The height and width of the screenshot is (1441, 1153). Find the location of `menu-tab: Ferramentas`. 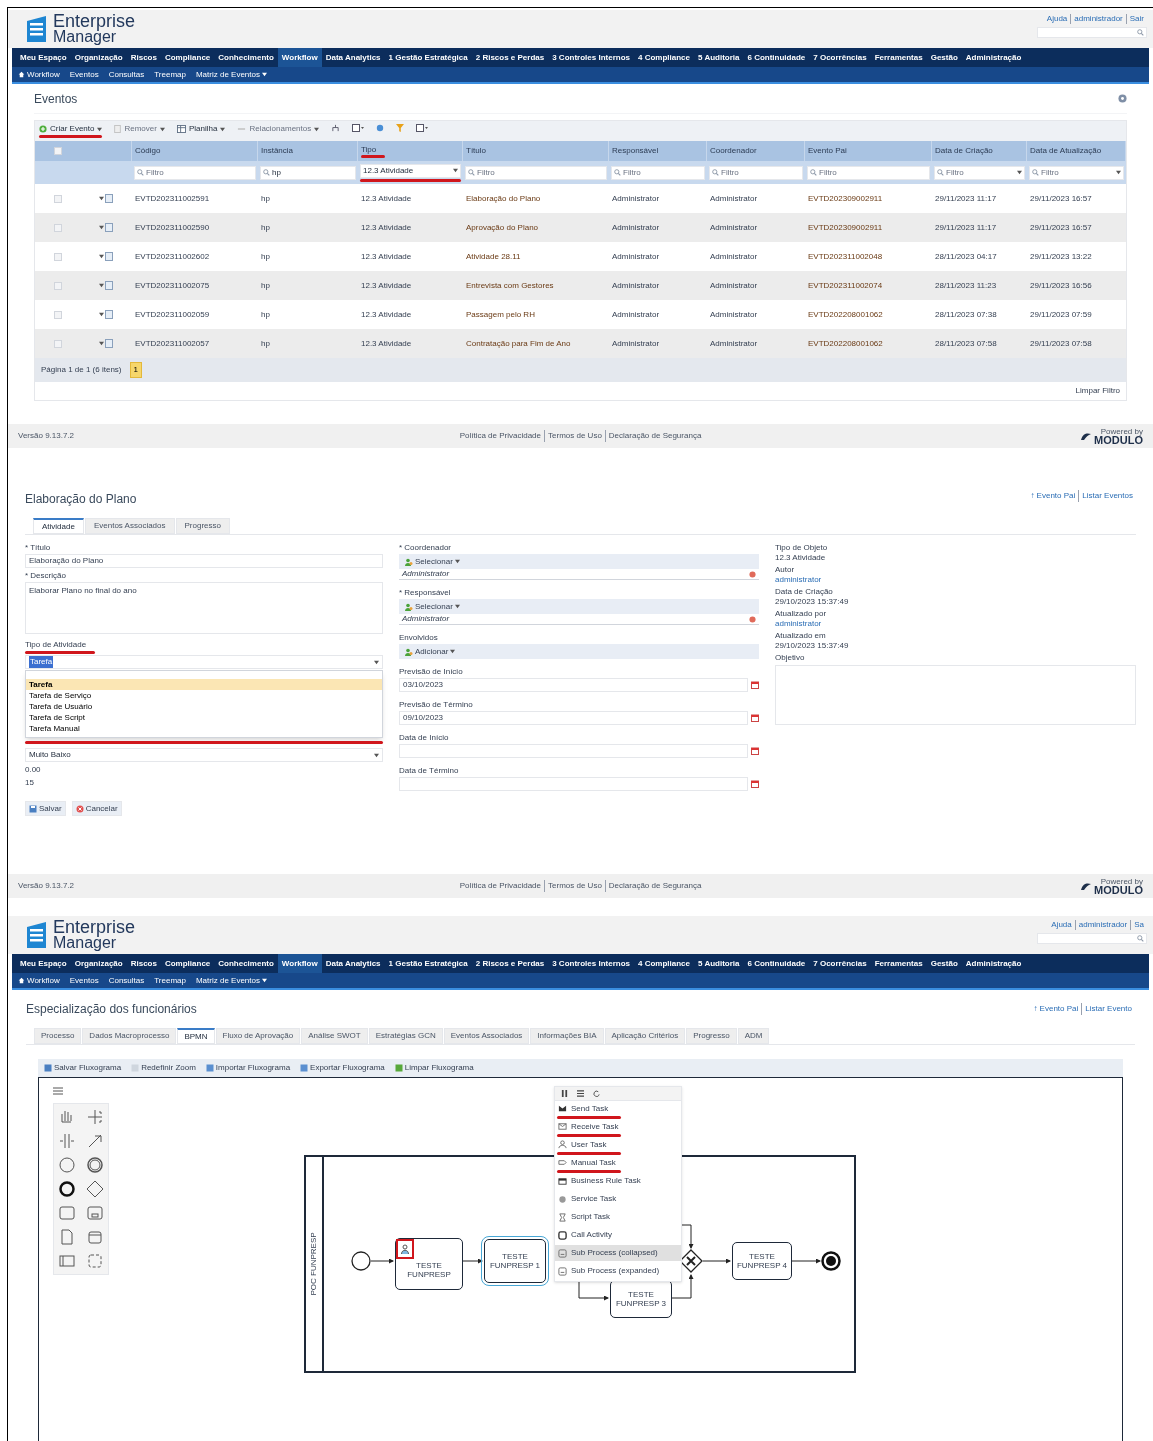

menu-tab: Ferramentas is located at coordinates (898, 963).